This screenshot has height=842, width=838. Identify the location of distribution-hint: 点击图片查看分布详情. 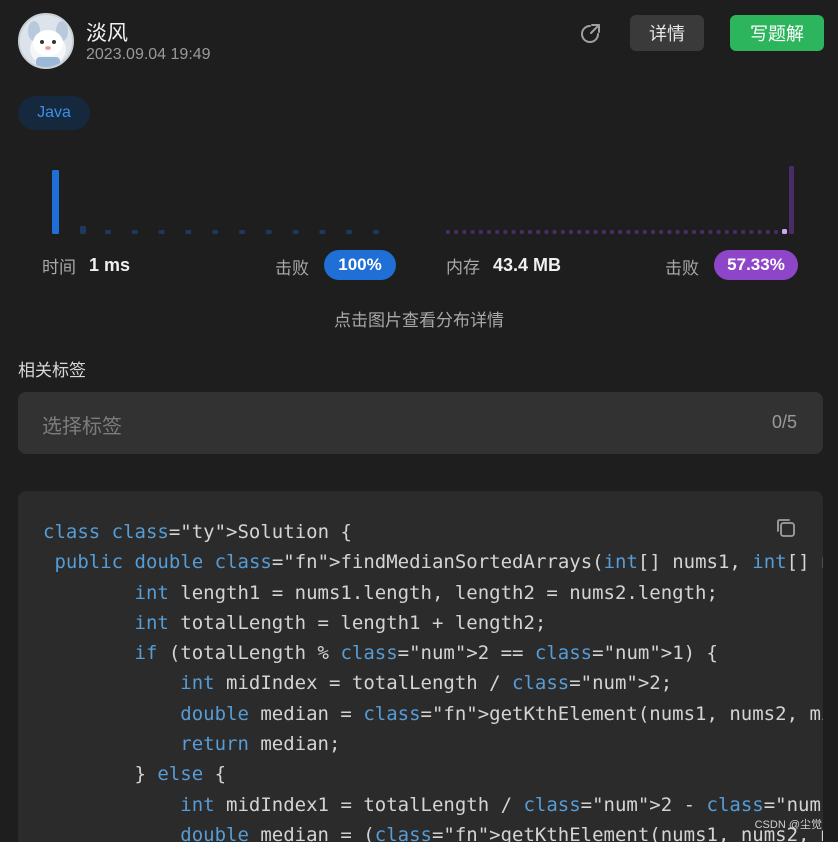
(419, 318).